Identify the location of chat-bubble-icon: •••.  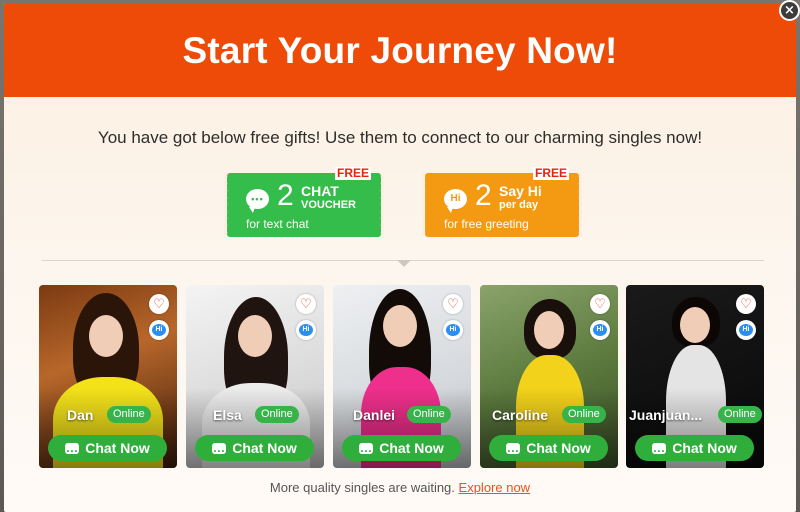
(257, 201).